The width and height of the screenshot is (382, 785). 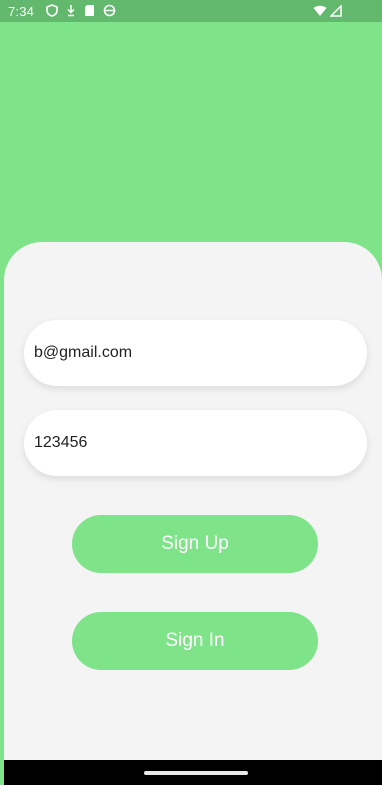 I want to click on sign-in-button: Sign In, so click(x=195, y=641).